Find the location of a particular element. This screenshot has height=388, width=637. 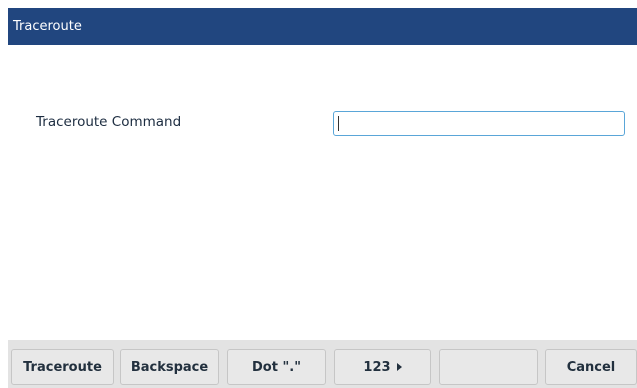

softkey-bar: Traceroute Backspace Dot "." 123 Cancel is located at coordinates (322, 364).